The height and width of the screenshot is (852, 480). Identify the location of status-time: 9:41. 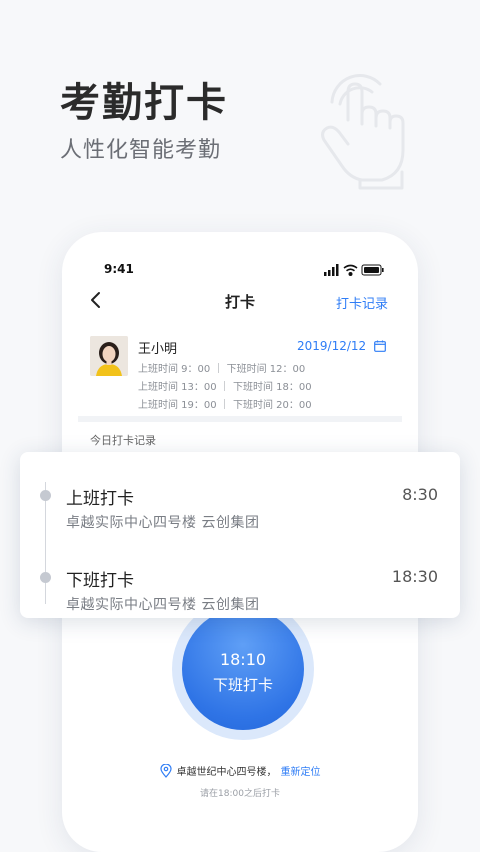
(119, 269).